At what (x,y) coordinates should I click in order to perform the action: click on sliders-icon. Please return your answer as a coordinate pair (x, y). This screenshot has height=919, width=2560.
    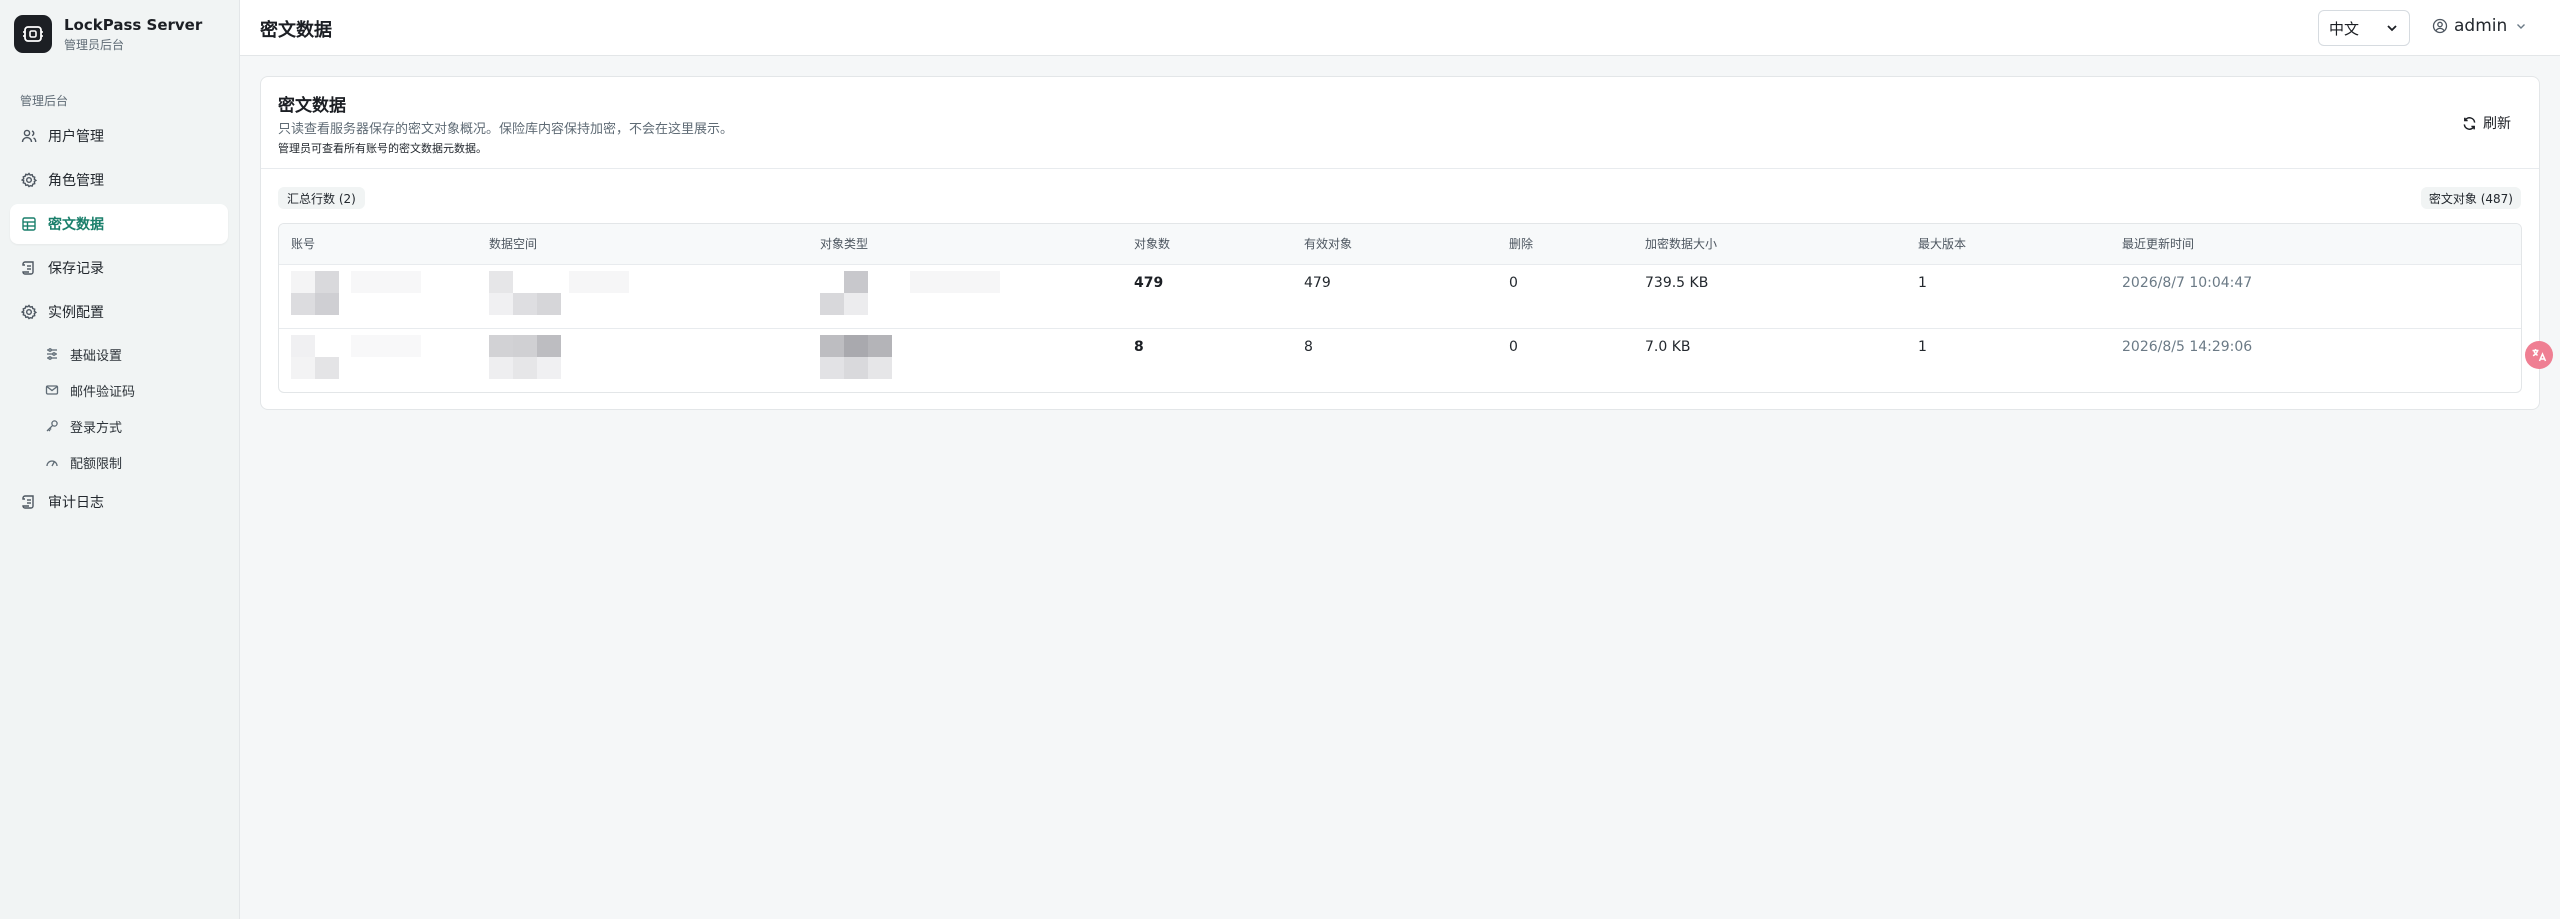
    Looking at the image, I should click on (52, 354).